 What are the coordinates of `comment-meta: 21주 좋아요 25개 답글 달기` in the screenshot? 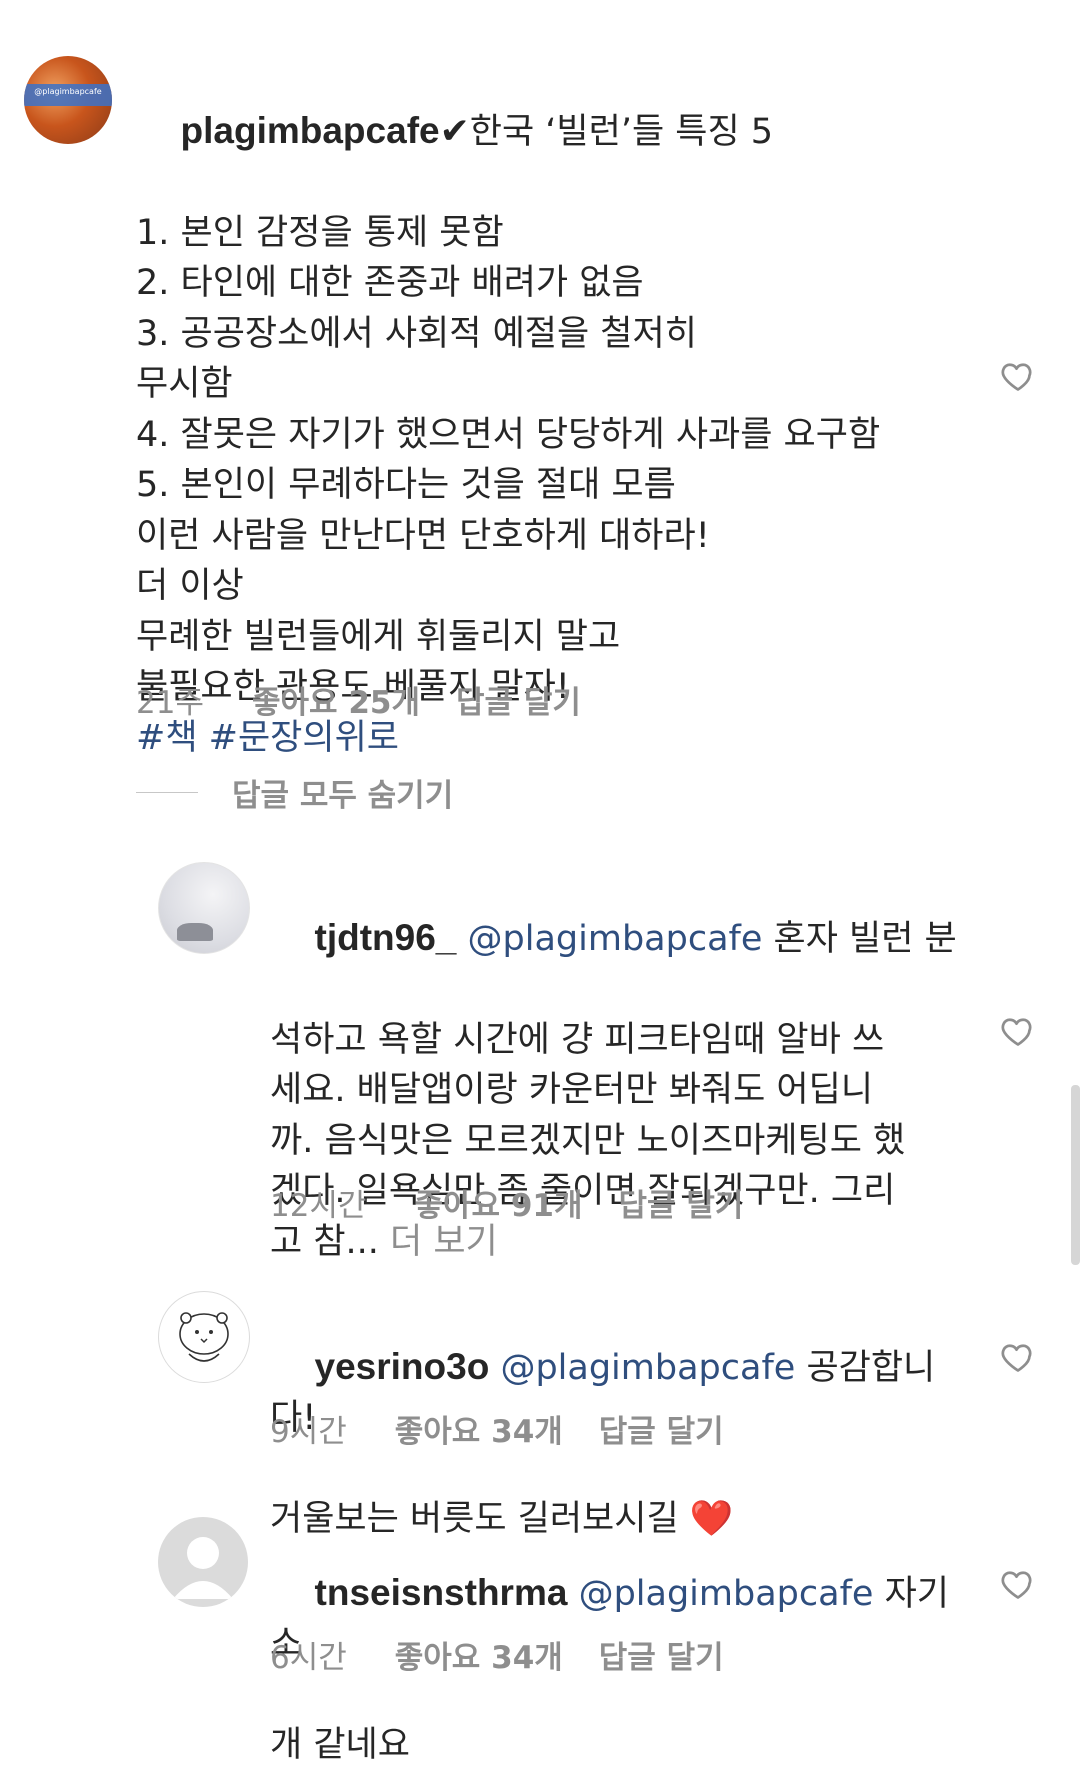 It's located at (358, 699).